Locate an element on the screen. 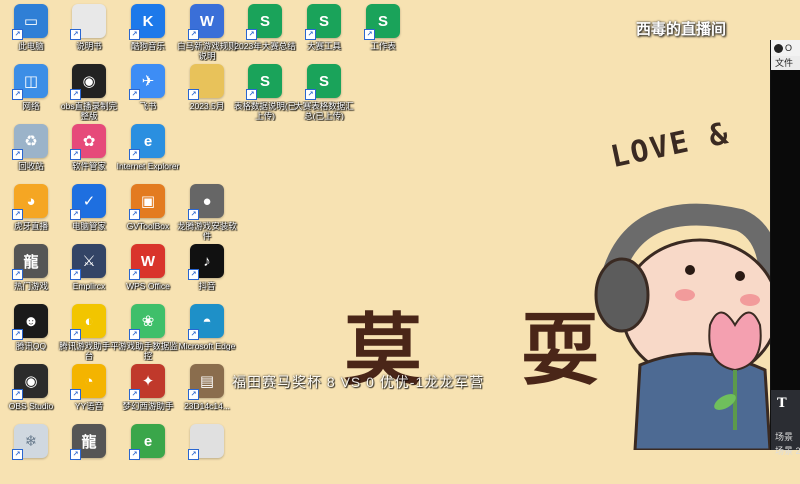 The height and width of the screenshot is (484, 800). desktop-icon: ◉ ↗ obs直播录制完整版 is located at coordinates (89, 94).